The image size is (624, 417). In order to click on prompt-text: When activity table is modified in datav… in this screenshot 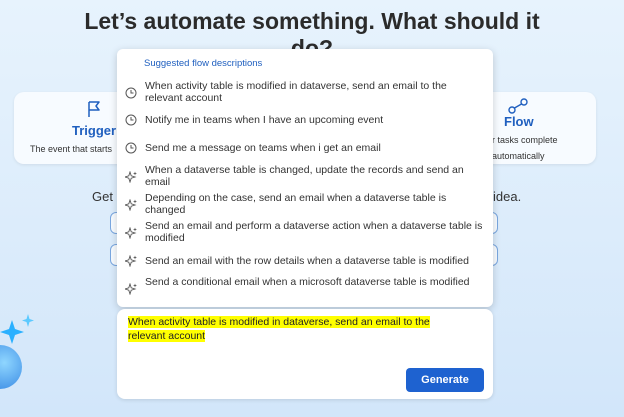, I will do `click(293, 329)`.